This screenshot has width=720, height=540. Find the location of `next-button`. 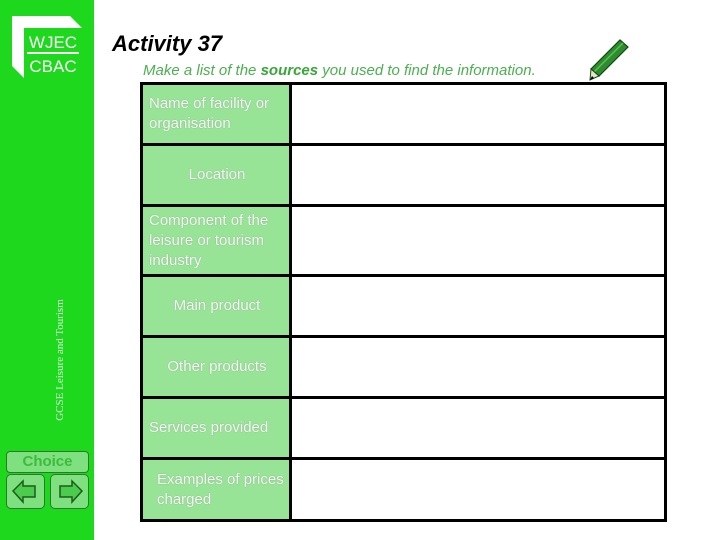

next-button is located at coordinates (69, 491).